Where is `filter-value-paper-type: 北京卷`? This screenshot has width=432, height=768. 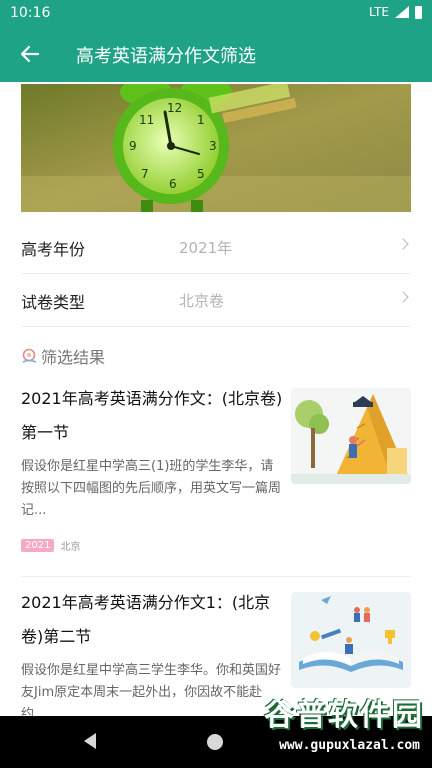 filter-value-paper-type: 北京卷 is located at coordinates (202, 301).